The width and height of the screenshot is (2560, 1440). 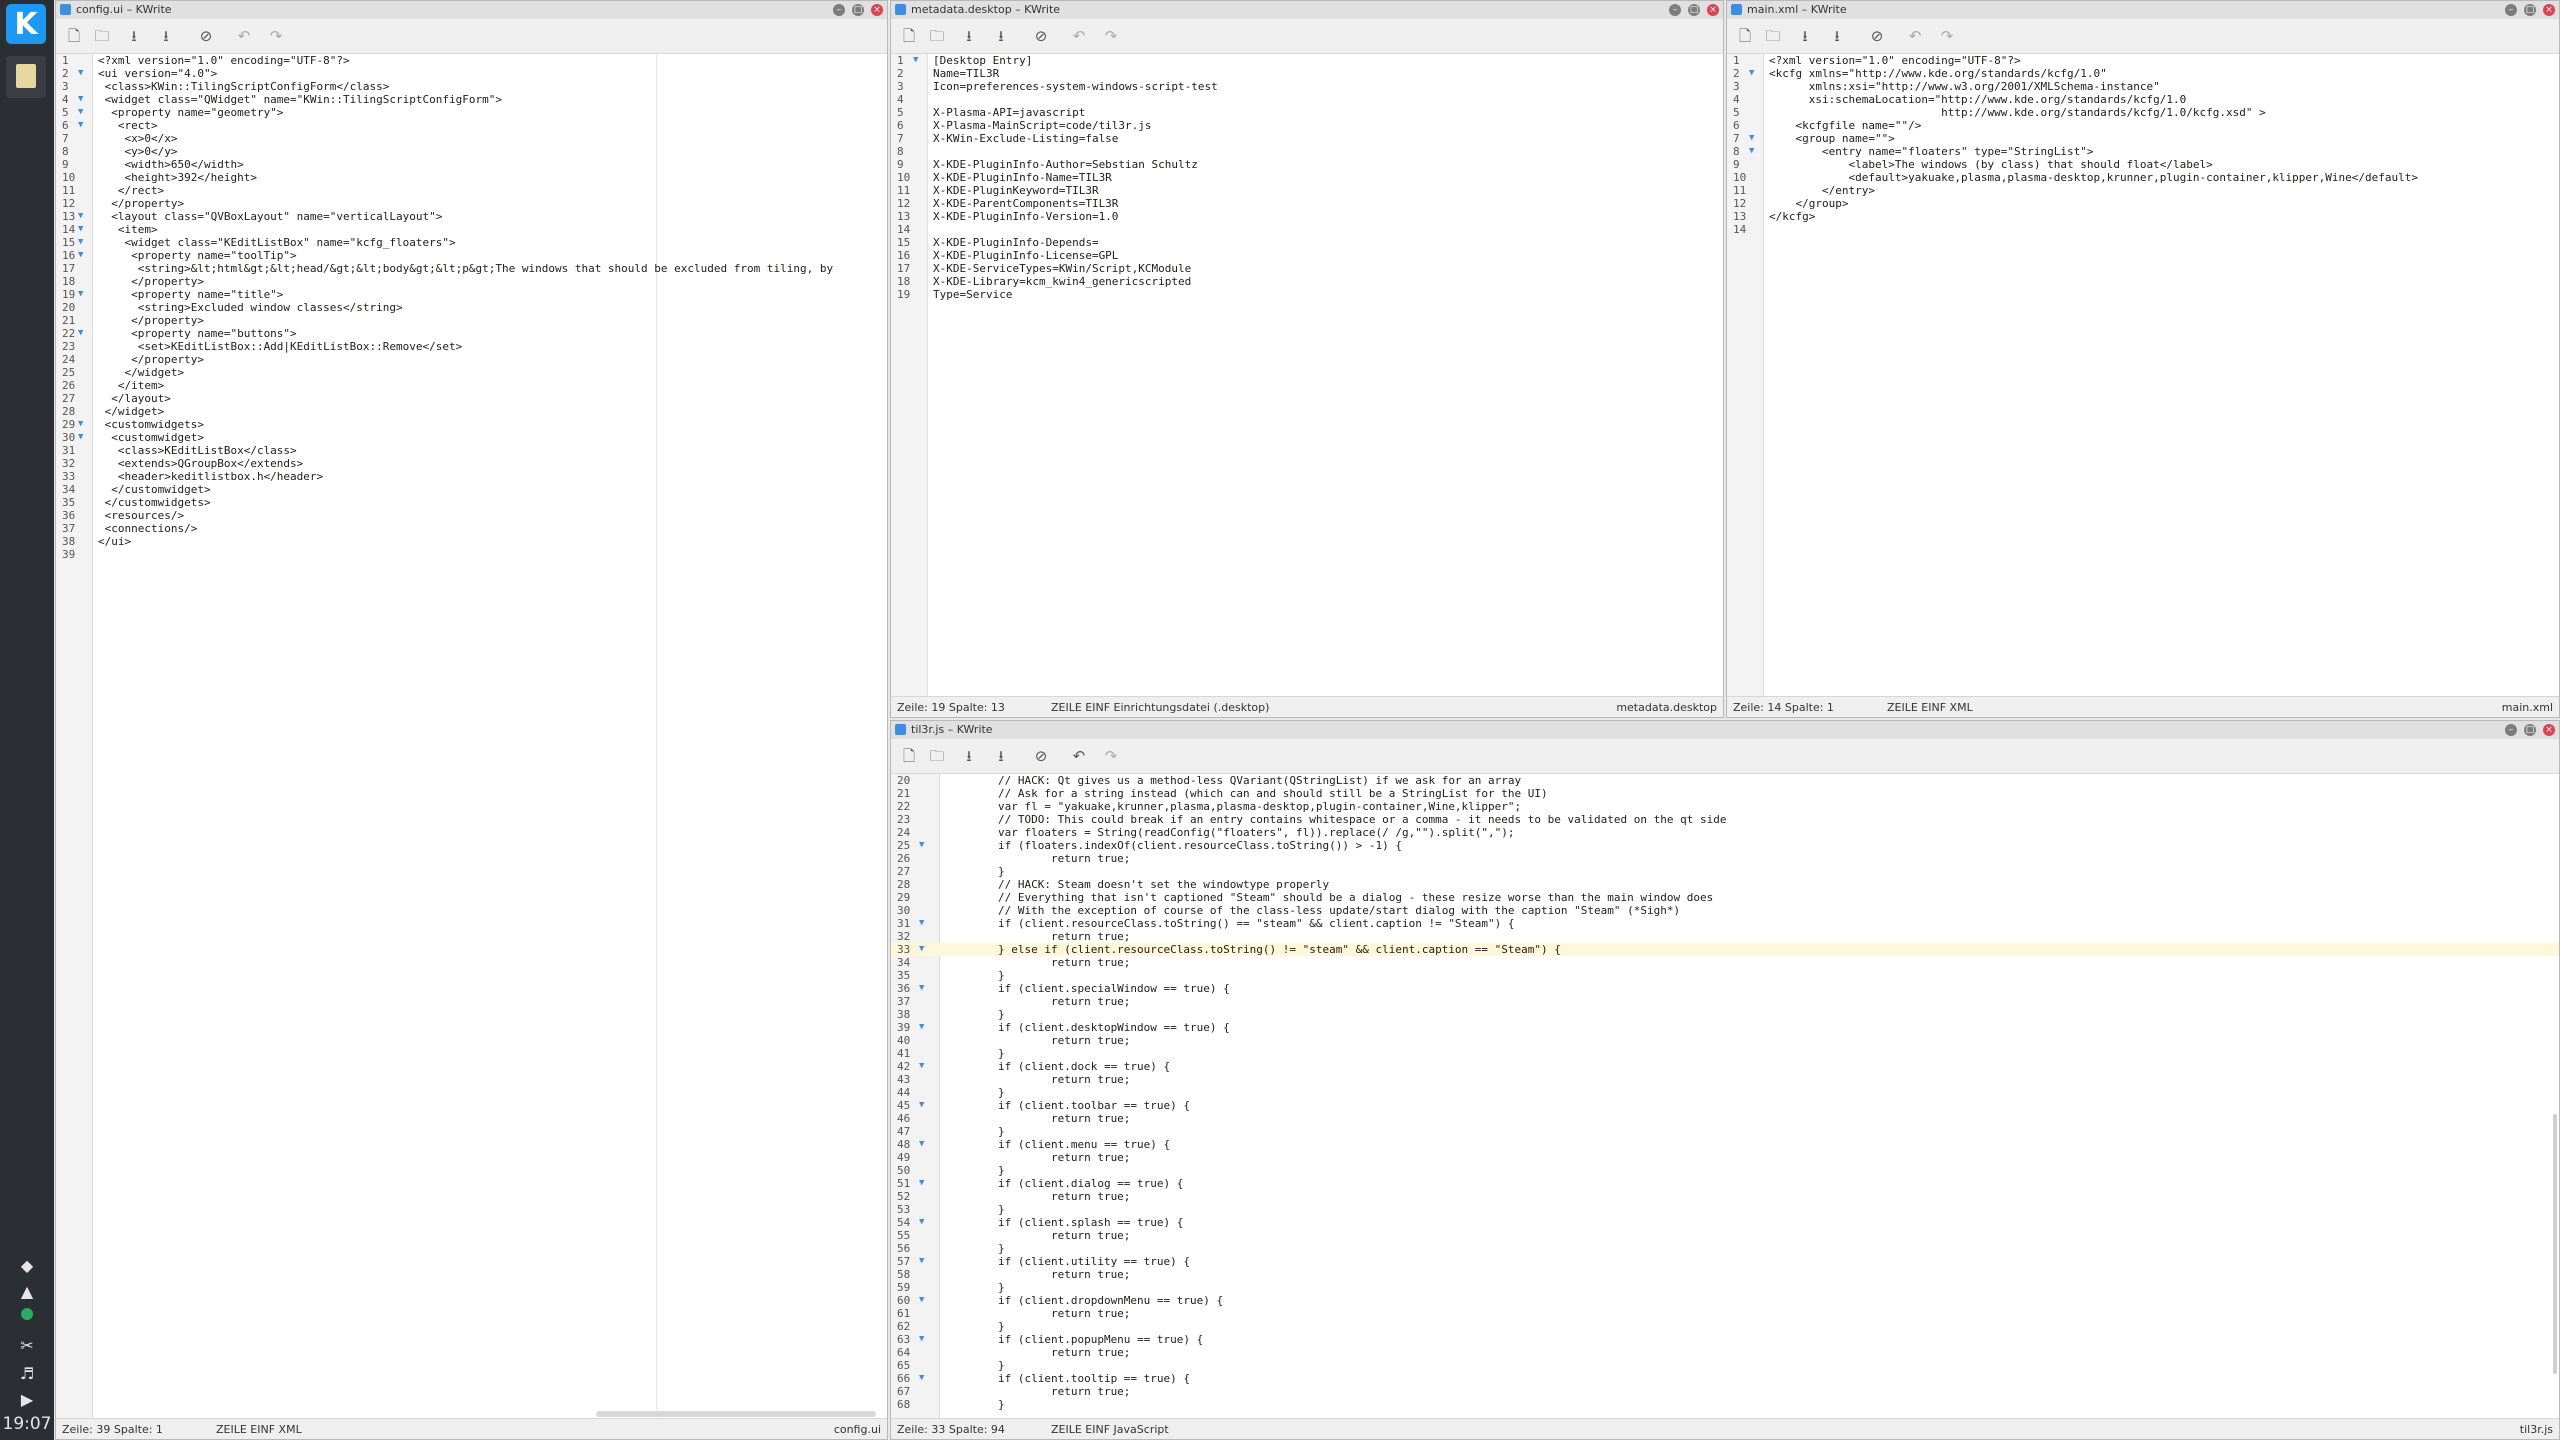 What do you see at coordinates (1307, 151) in the screenshot?
I see `code-line: 8` at bounding box center [1307, 151].